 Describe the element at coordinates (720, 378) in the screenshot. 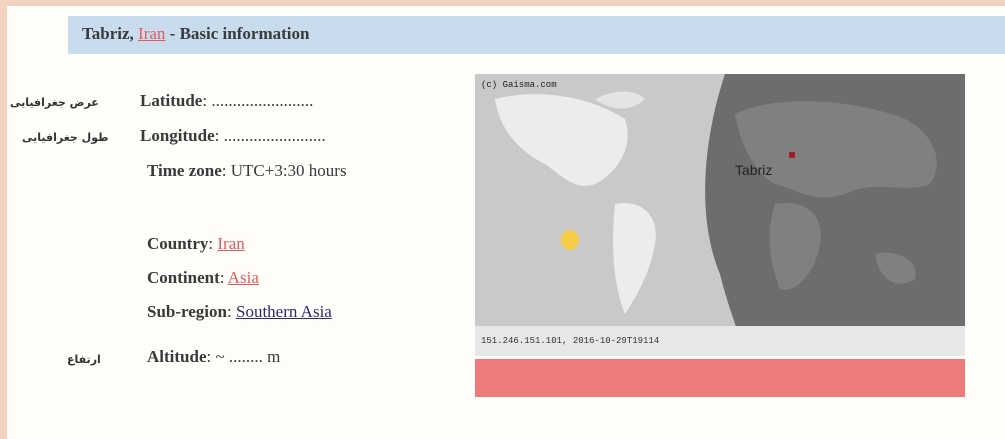

I see `map-caption-bar` at that location.